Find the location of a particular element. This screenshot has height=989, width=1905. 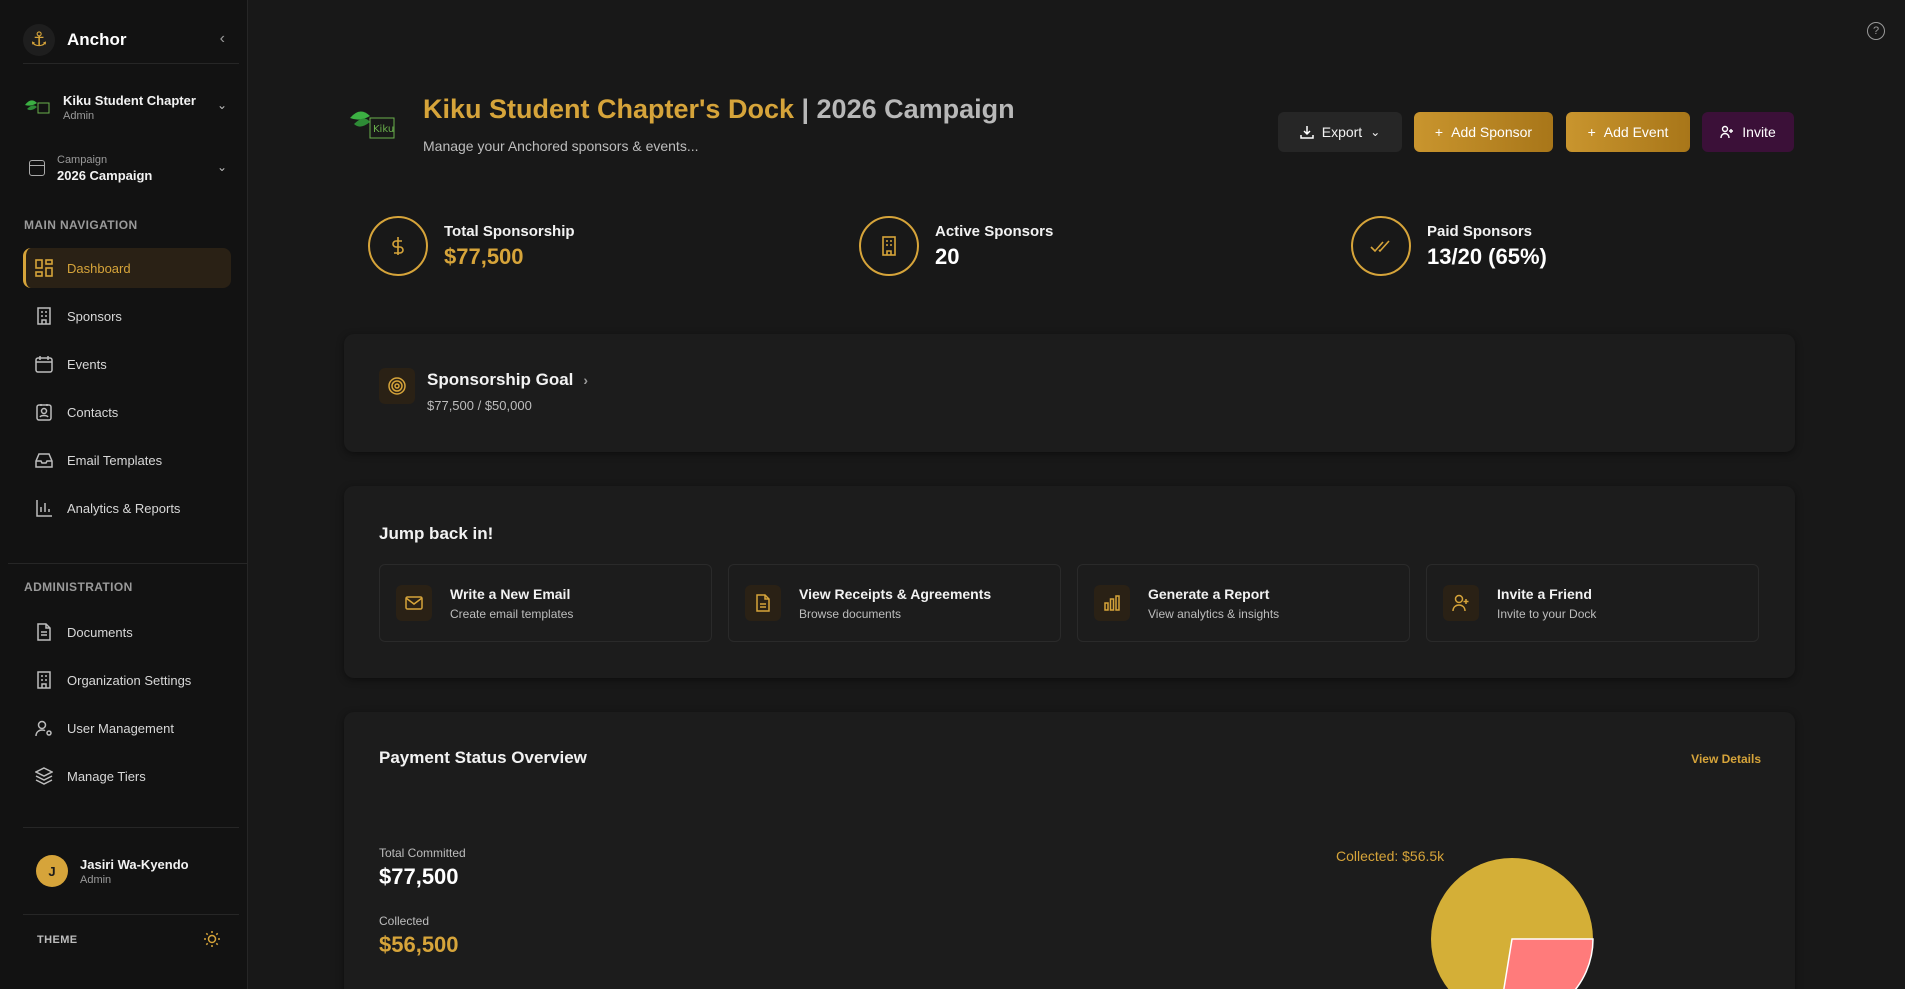

dollar-icon is located at coordinates (398, 246).